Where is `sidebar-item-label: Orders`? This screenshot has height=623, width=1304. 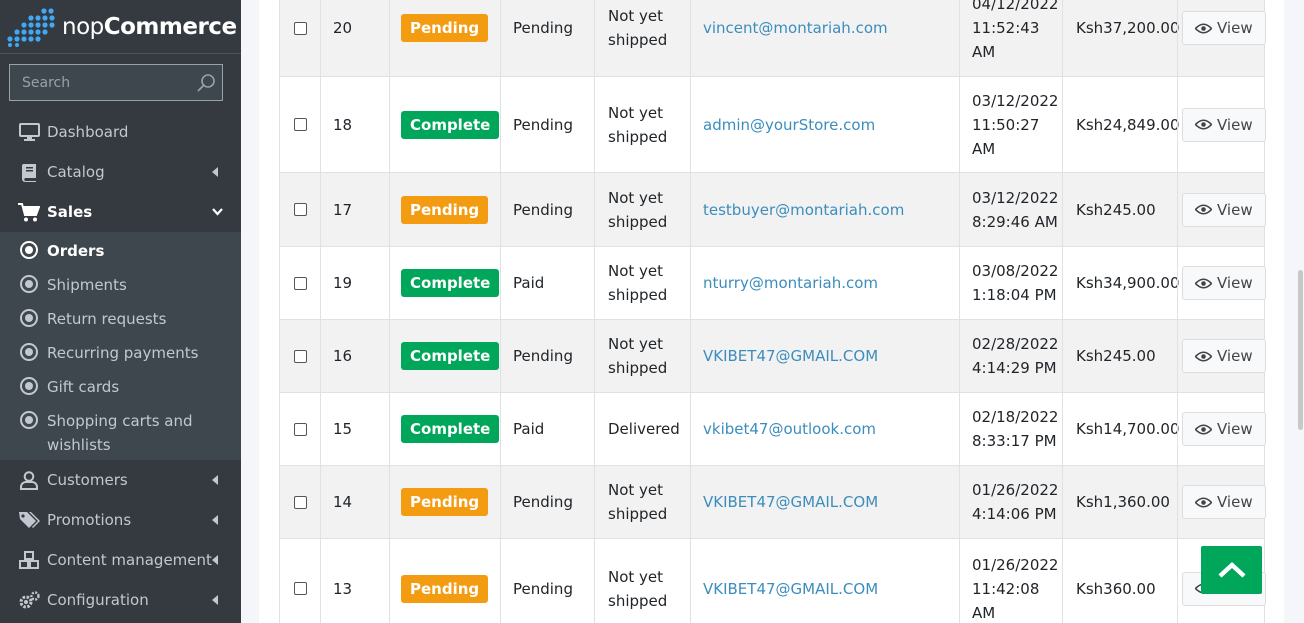
sidebar-item-label: Orders is located at coordinates (76, 251).